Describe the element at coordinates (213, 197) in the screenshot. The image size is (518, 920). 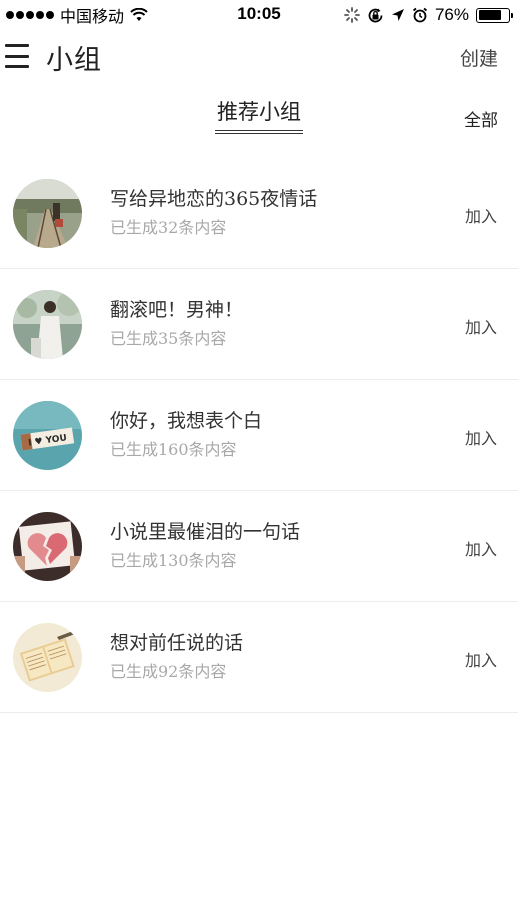
I see `group-name: 写给异地恋的365夜情话` at that location.